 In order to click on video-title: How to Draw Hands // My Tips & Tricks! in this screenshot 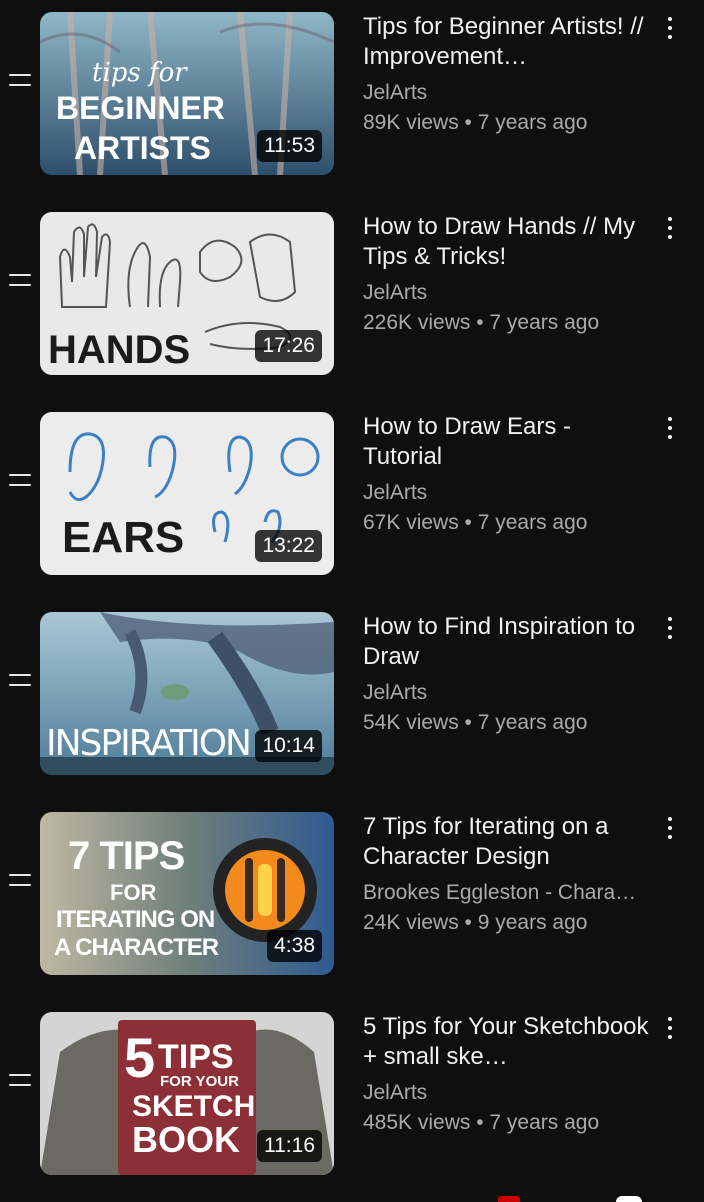, I will do `click(508, 242)`.